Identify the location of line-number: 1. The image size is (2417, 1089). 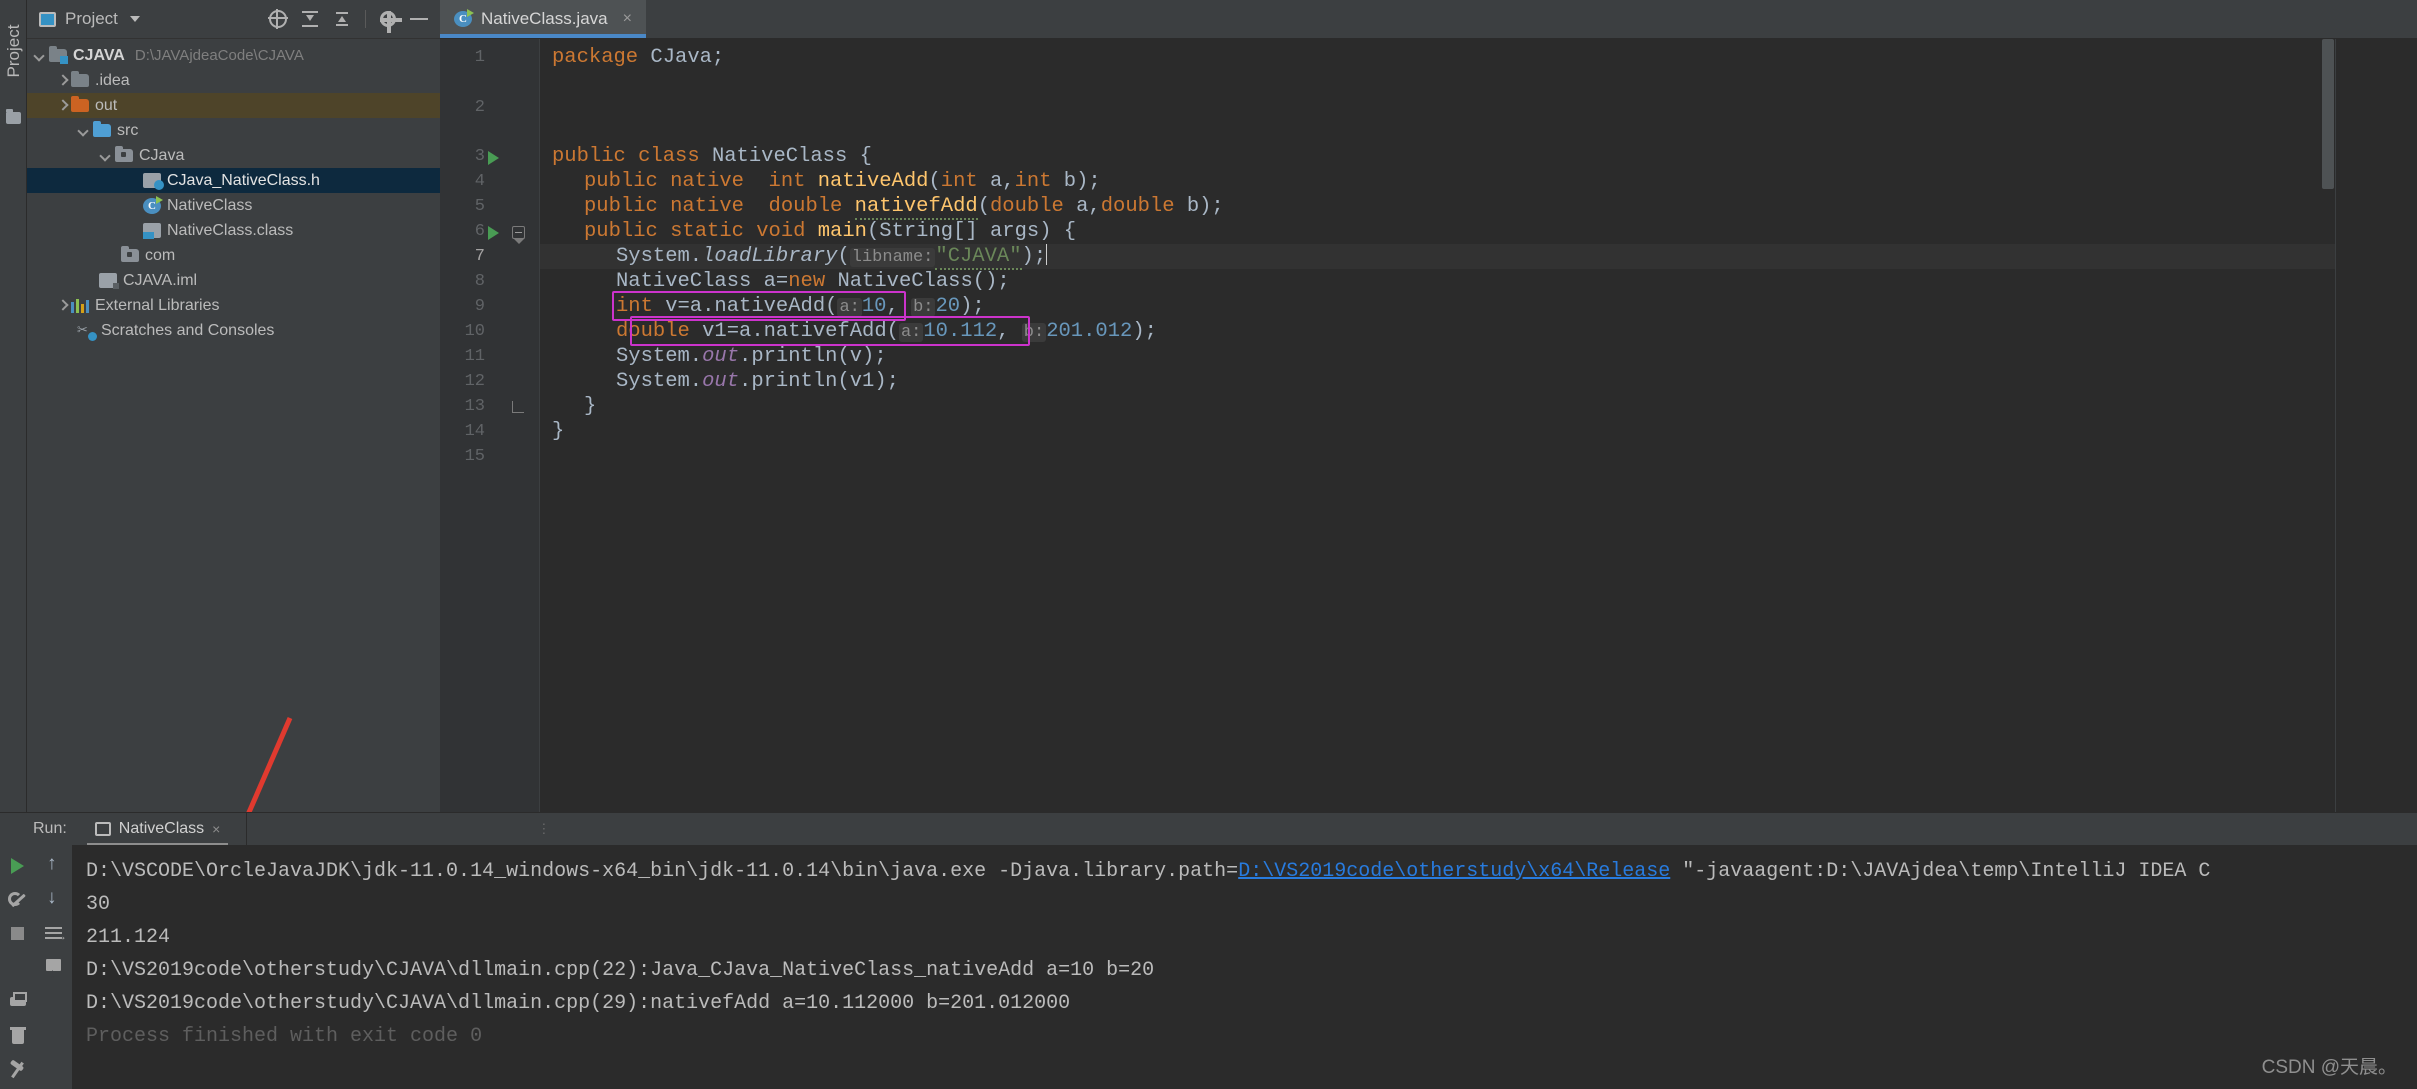
(479, 57).